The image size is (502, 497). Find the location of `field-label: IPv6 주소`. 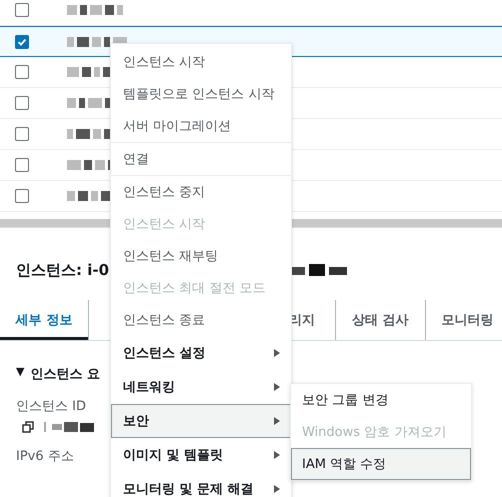

field-label: IPv6 주소 is located at coordinates (45, 456).